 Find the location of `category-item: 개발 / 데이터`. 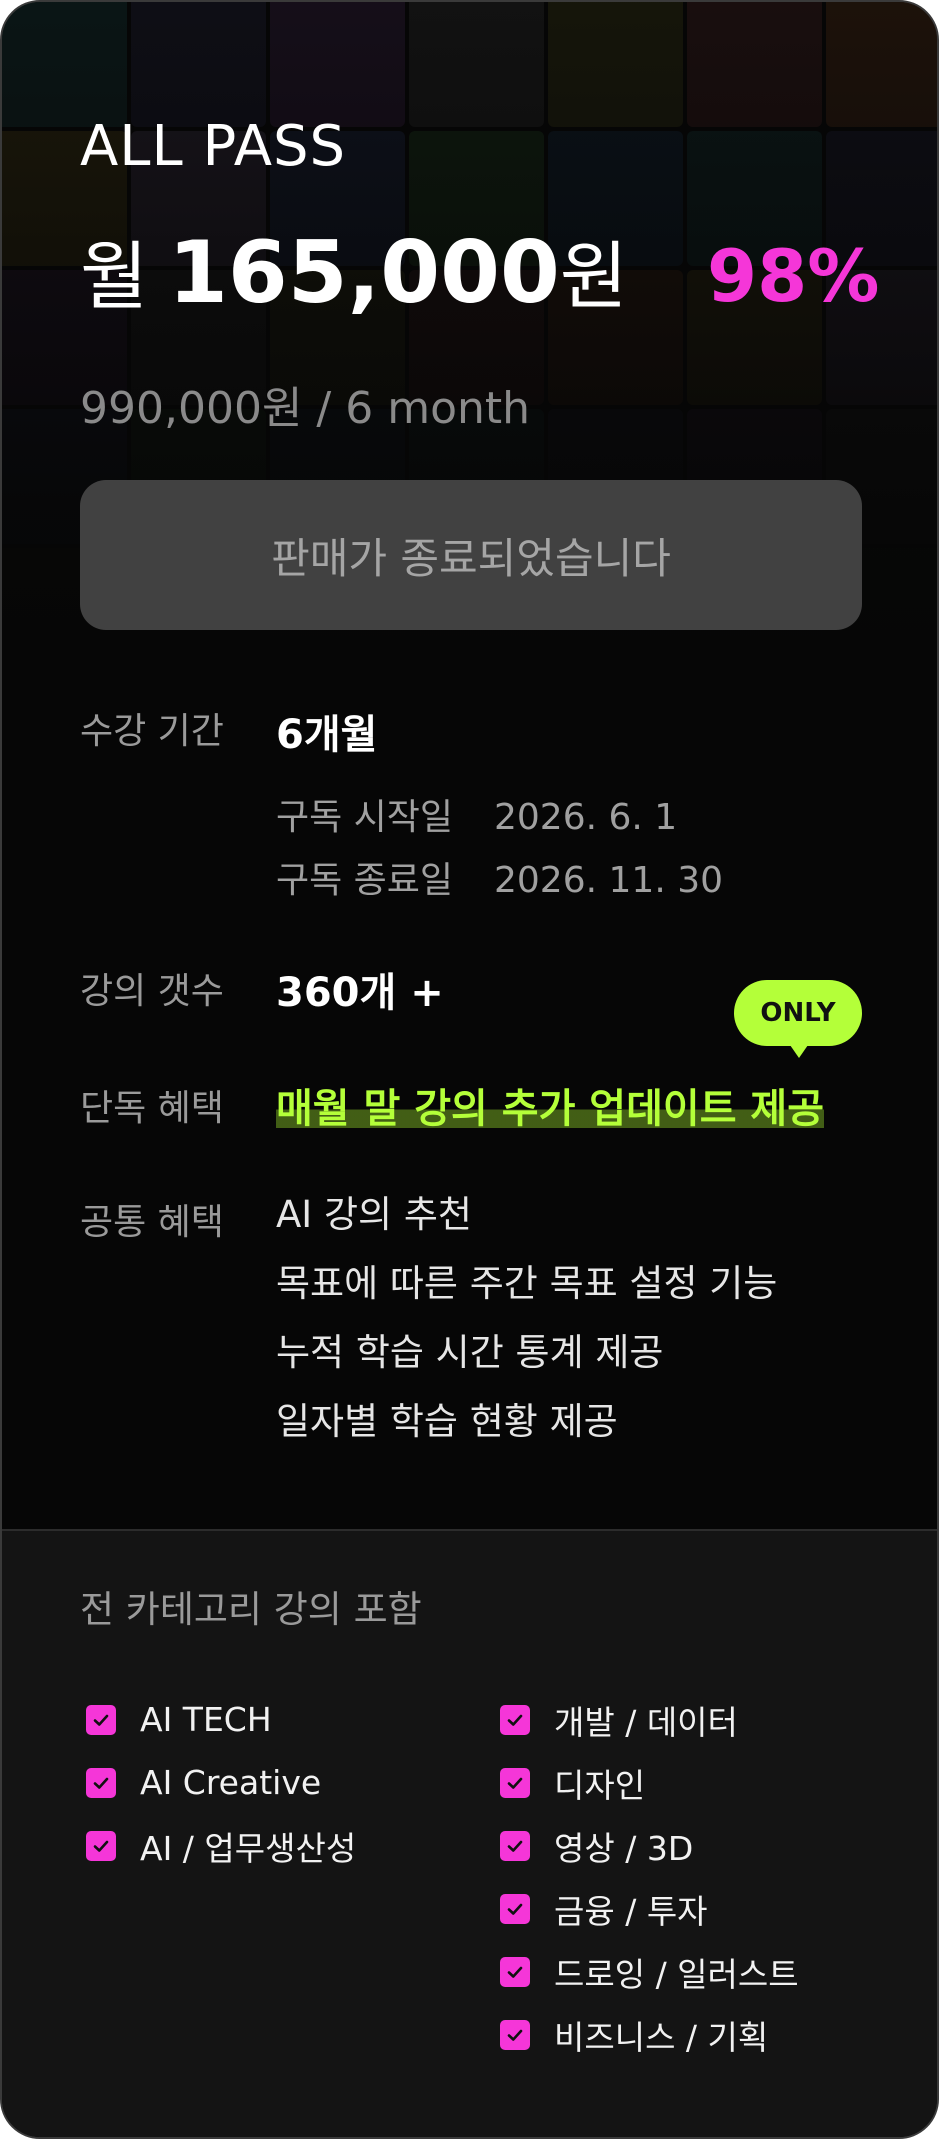

category-item: 개발 / 데이터 is located at coordinates (649, 1719).